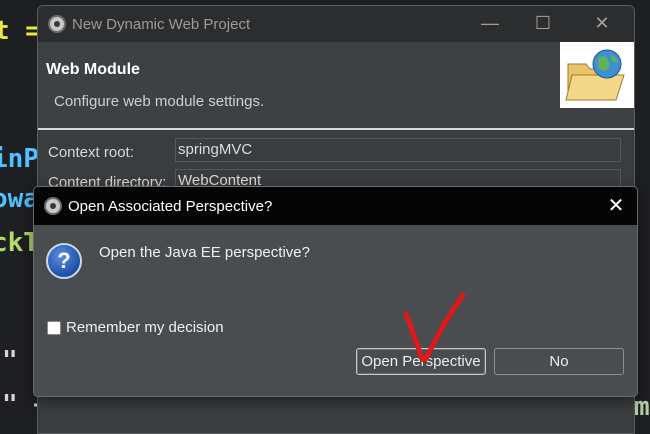 This screenshot has width=650, height=434. What do you see at coordinates (64, 261) in the screenshot?
I see `question-icon: ?` at bounding box center [64, 261].